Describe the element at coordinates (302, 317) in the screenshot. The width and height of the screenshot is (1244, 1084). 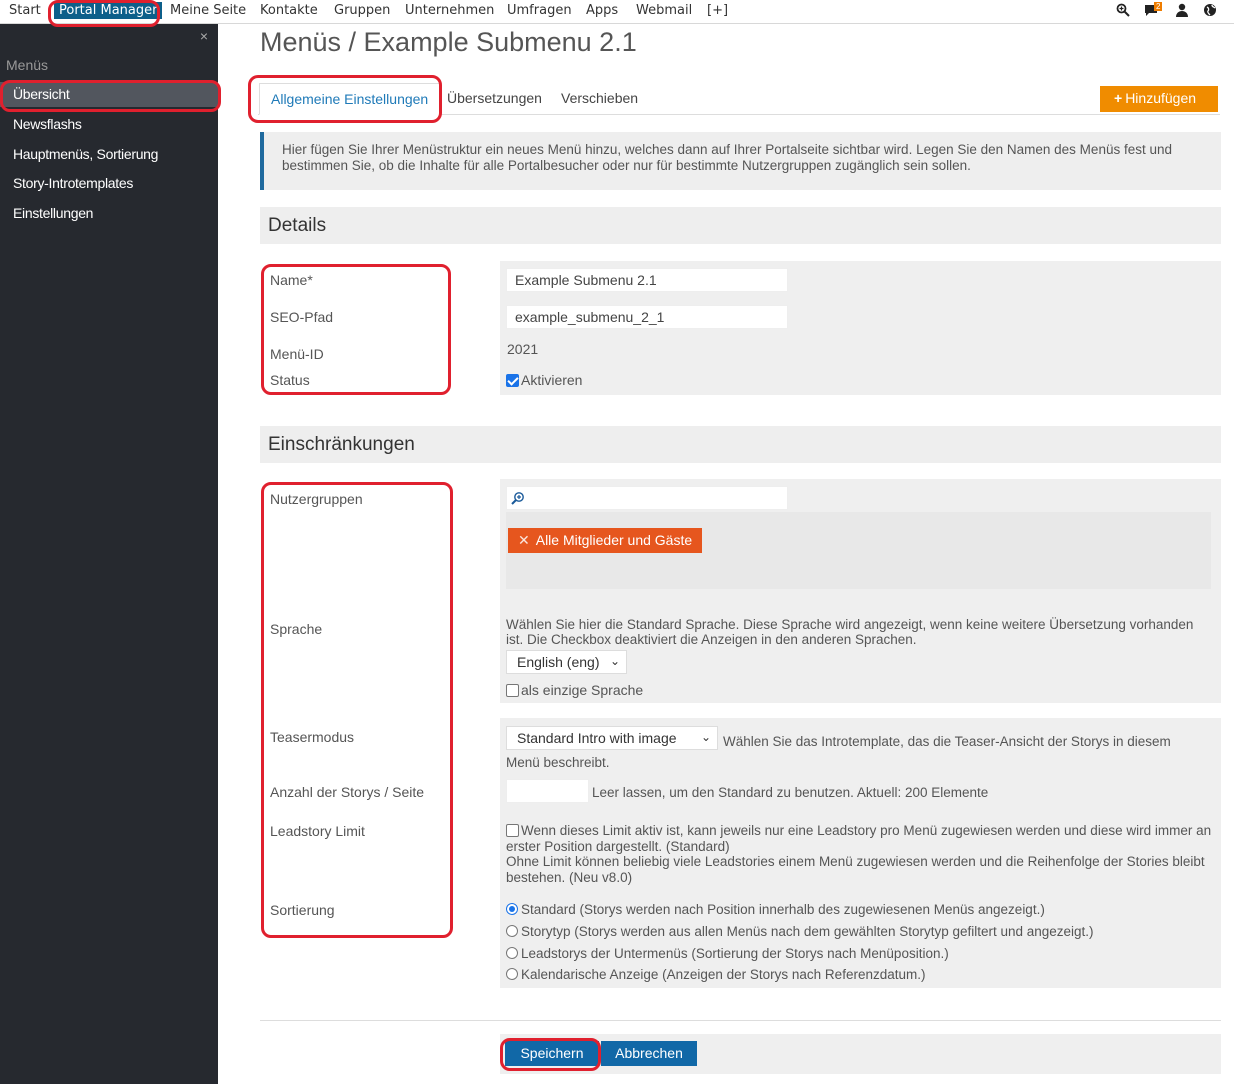
I see `seo-label: SEO-Pfad` at that location.